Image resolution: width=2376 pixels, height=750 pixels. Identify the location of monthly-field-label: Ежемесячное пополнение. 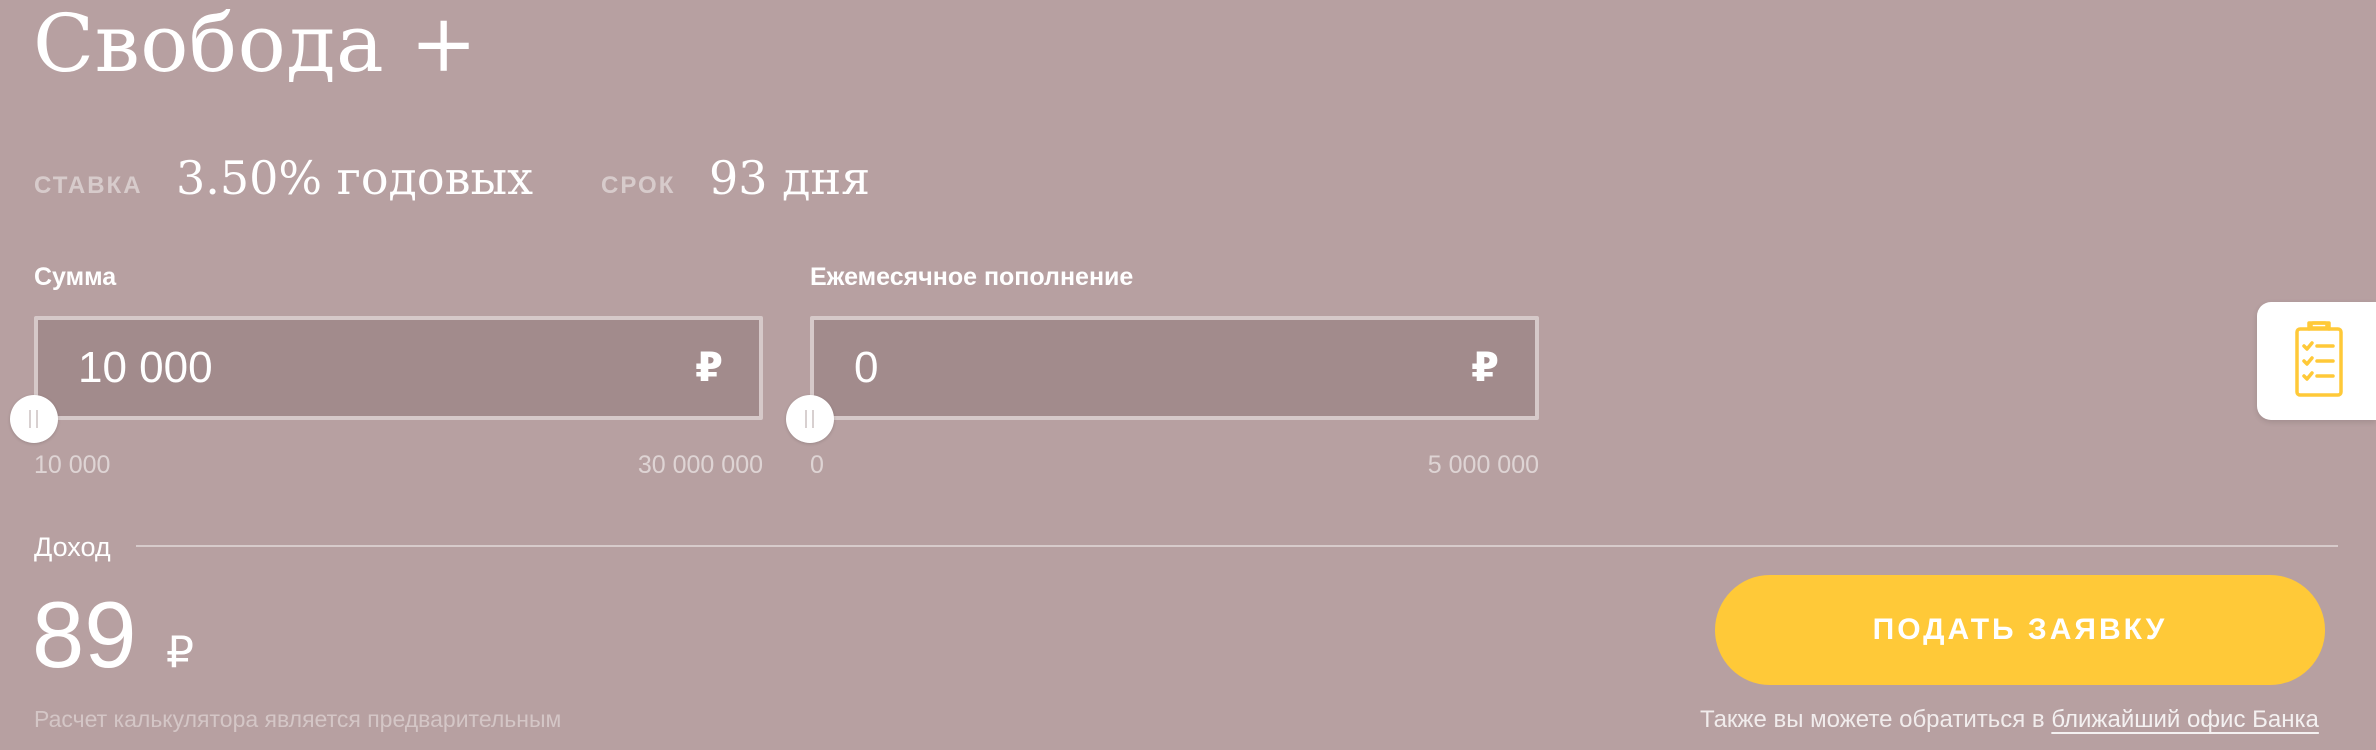
(972, 277).